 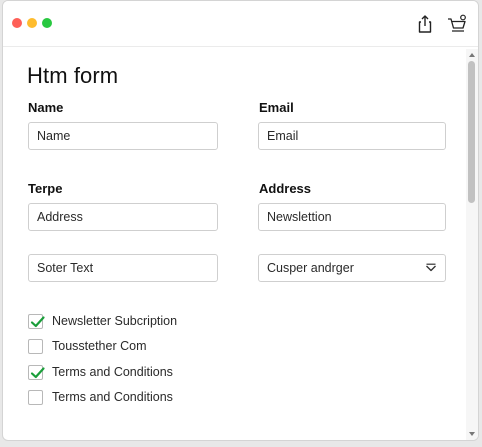 I want to click on checkbox-newsletter, so click(x=36, y=321).